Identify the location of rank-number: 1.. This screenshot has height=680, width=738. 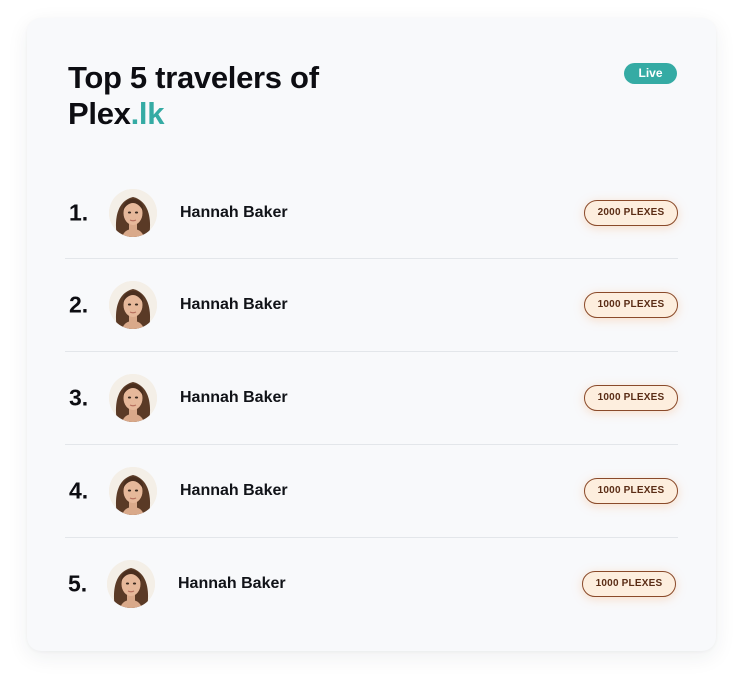
(79, 212).